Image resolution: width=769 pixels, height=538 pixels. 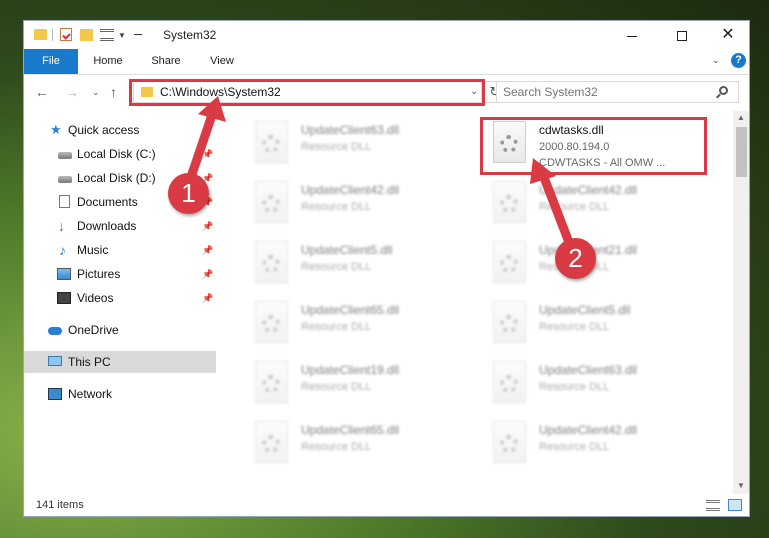 I want to click on disk-icon, so click(x=65, y=179).